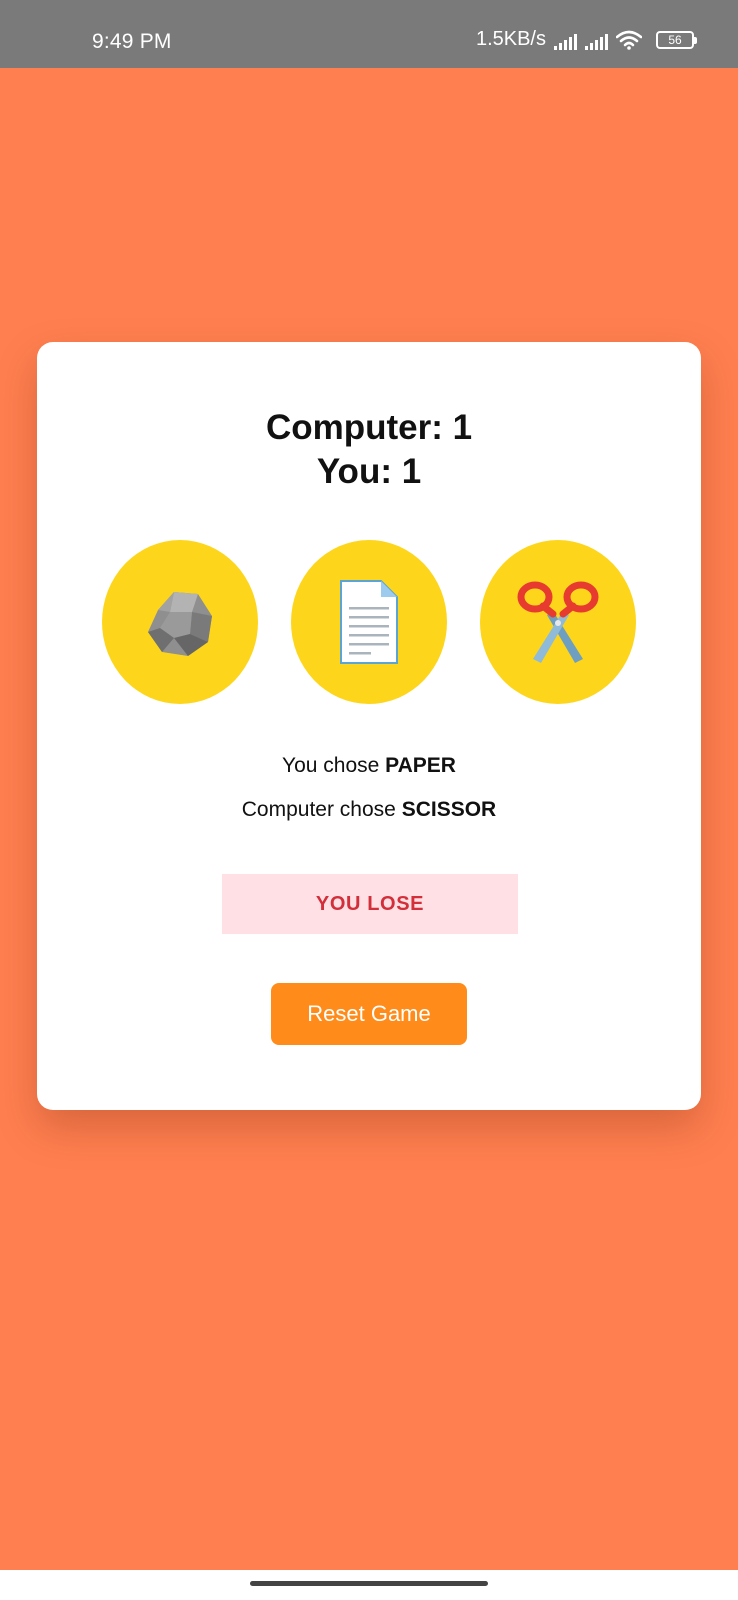  I want to click on status-icons: 1.5KB/s 56, so click(586, 39).